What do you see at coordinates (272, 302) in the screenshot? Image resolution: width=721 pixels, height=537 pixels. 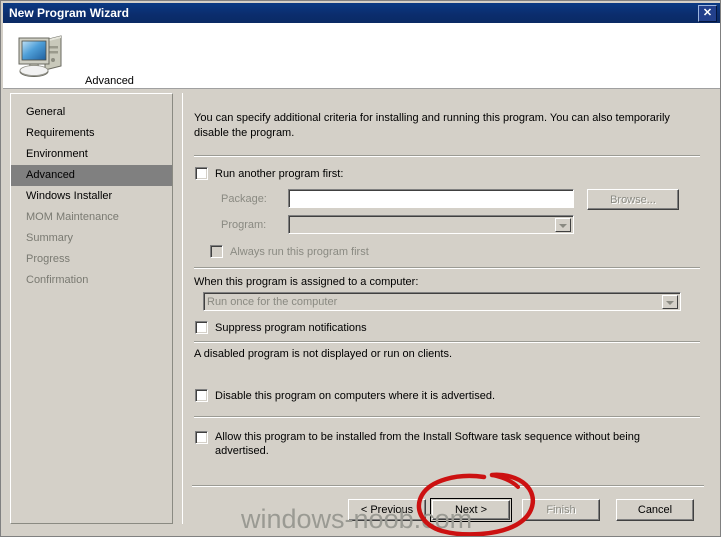 I see `assigned-select-value: Run once for the computer` at bounding box center [272, 302].